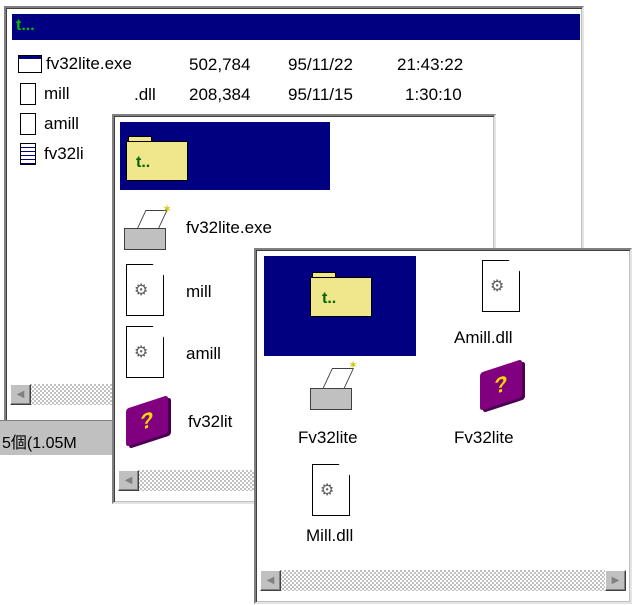 This screenshot has width=632, height=605. Describe the element at coordinates (220, 64) in the screenshot. I see `file-size: 502,784` at that location.